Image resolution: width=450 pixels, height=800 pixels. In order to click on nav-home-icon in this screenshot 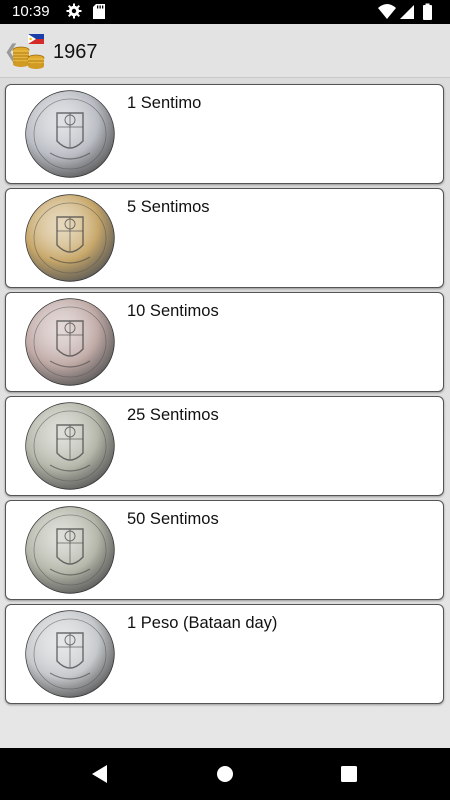, I will do `click(225, 774)`.